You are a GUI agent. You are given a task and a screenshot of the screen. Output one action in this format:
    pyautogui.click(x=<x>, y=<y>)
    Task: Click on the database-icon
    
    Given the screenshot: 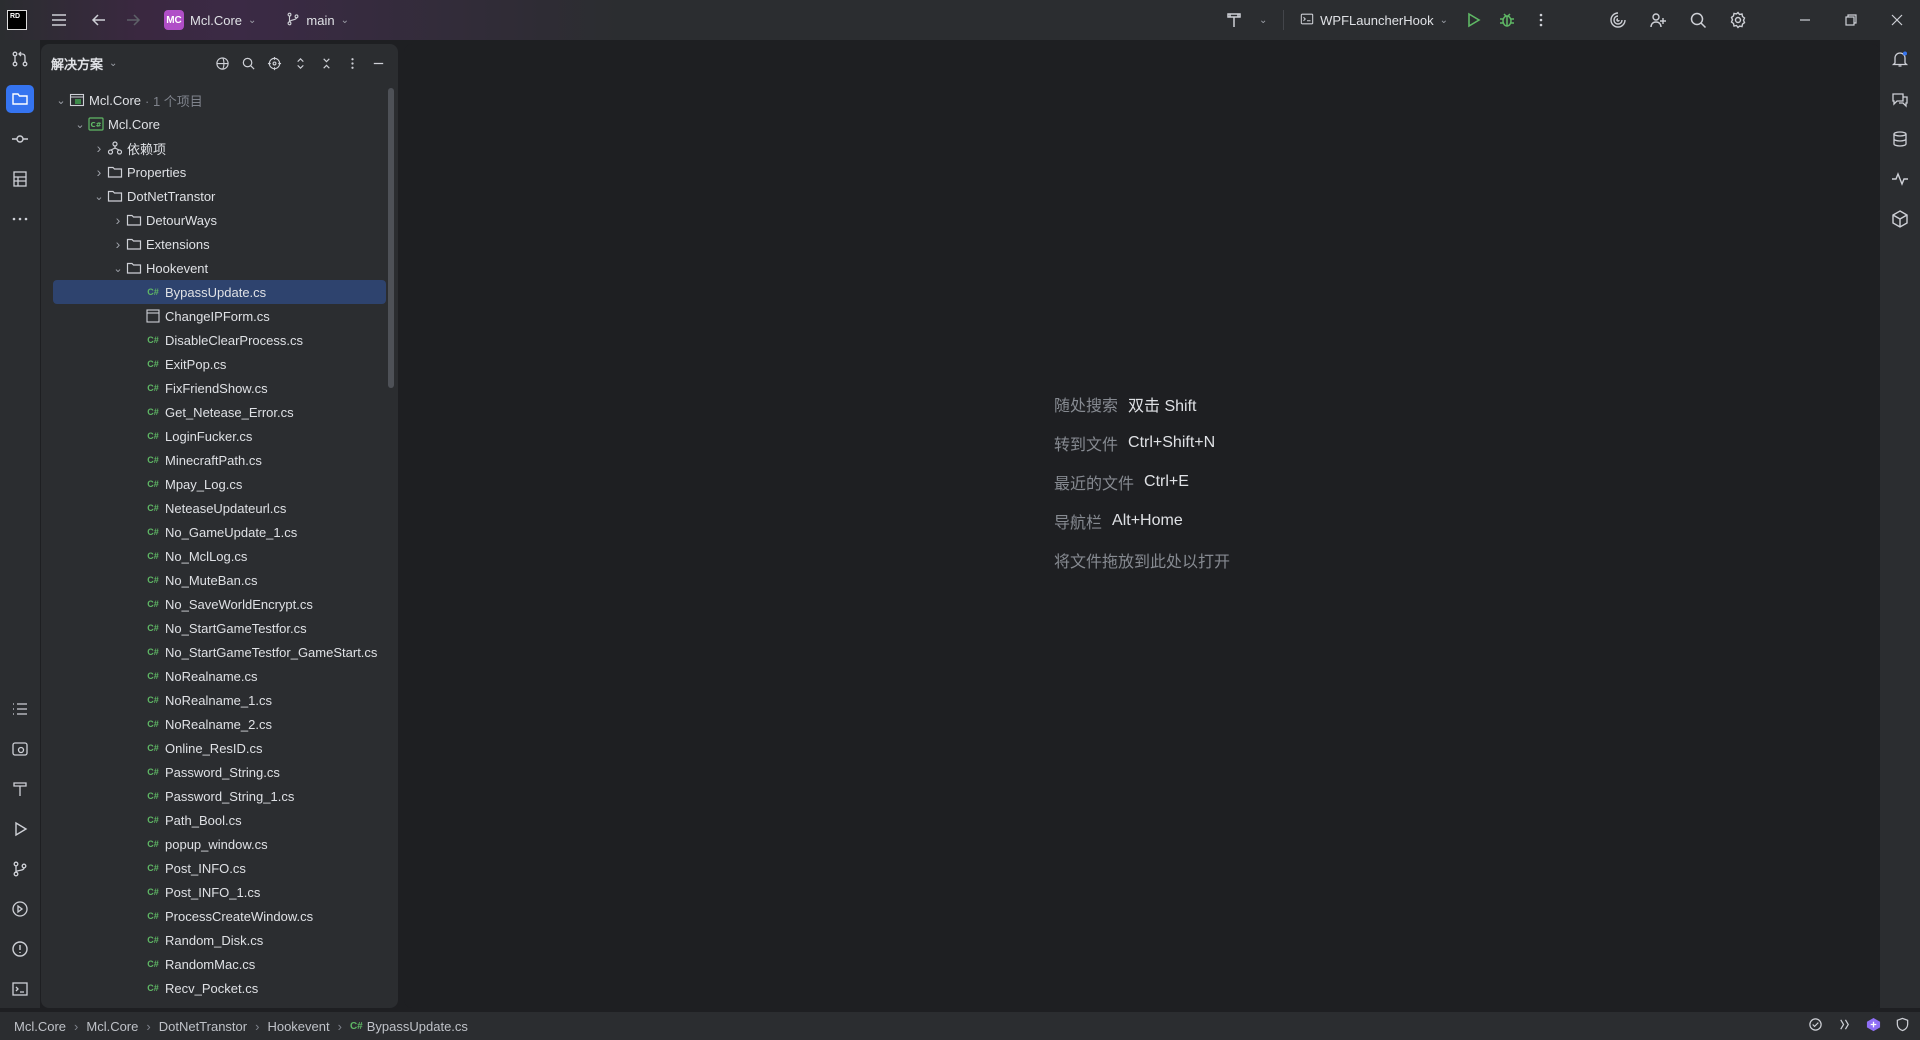 What is the action you would take?
    pyautogui.click(x=1900, y=139)
    